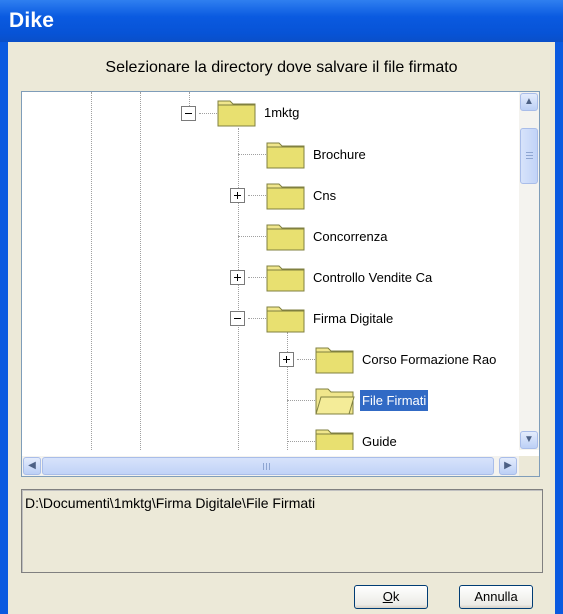 Image resolution: width=563 pixels, height=614 pixels. What do you see at coordinates (237, 277) in the screenshot?
I see `expand-toggle-controllo-vendite` at bounding box center [237, 277].